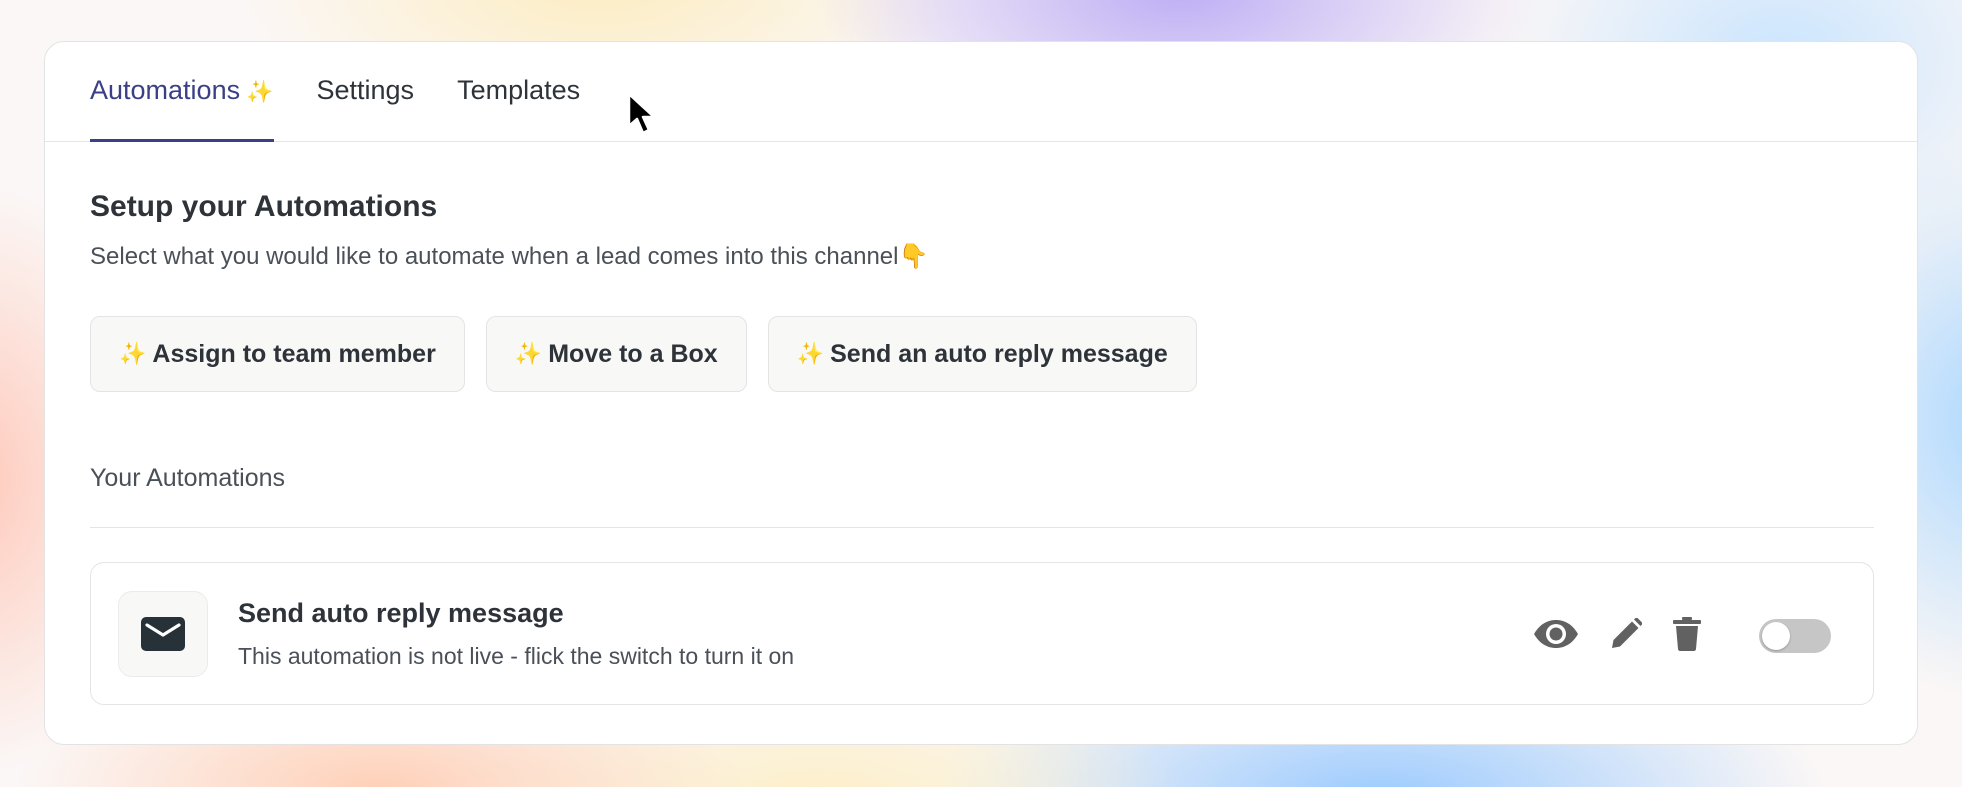 This screenshot has height=787, width=1962. I want to click on page-title: Setup your Automations, so click(264, 206).